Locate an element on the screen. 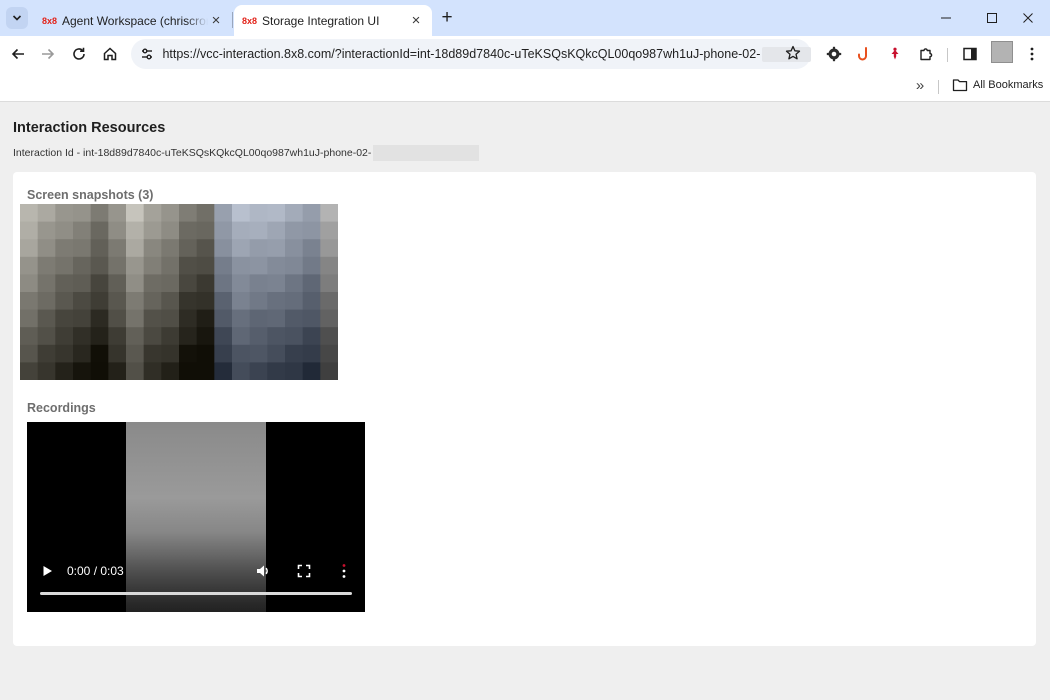  kebab-menu-icon is located at coordinates (1032, 54).